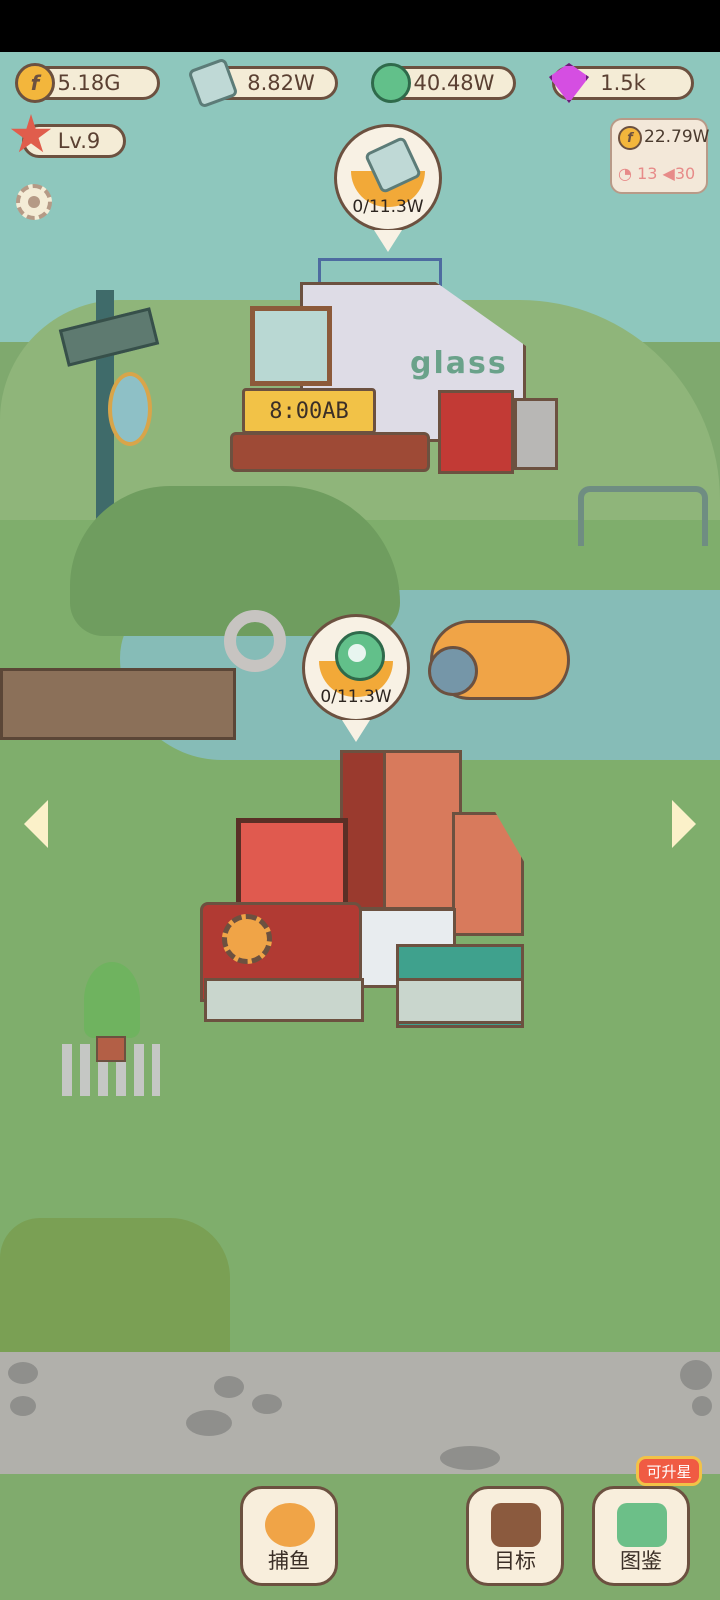  Describe the element at coordinates (291, 346) in the screenshot. I see `factory-window` at that location.